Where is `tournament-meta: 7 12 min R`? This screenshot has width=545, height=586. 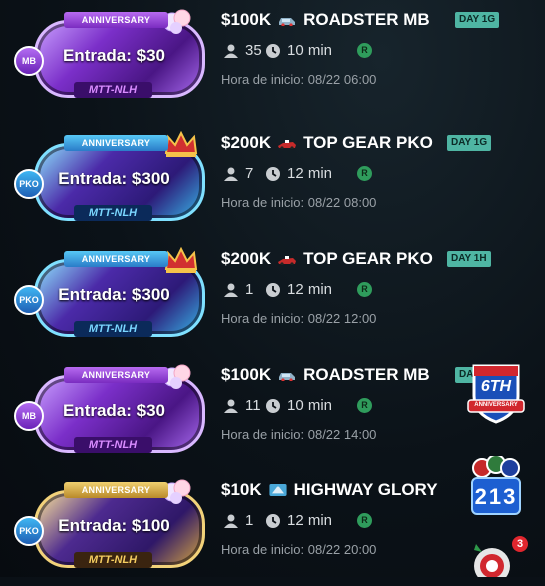
tournament-meta: 7 12 min R is located at coordinates (297, 173).